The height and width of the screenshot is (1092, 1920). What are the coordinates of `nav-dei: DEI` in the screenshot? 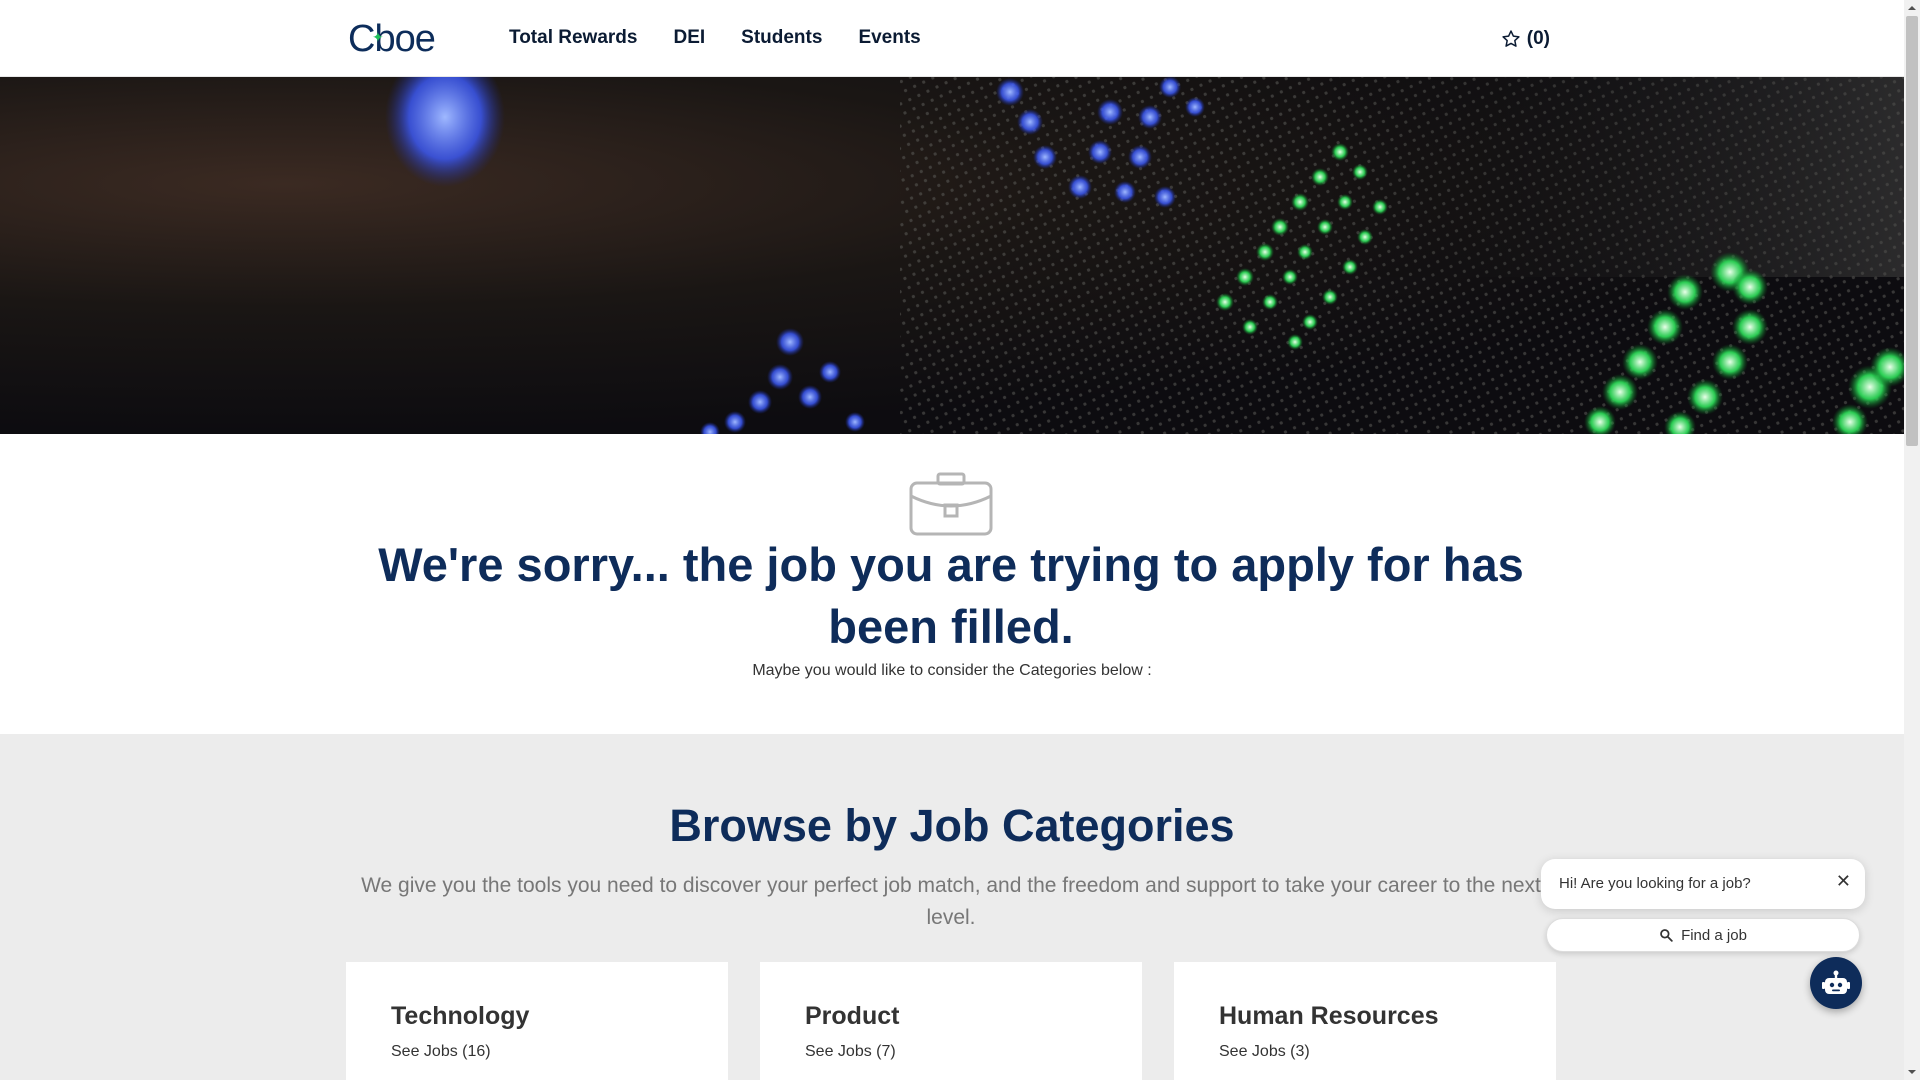 It's located at (689, 38).